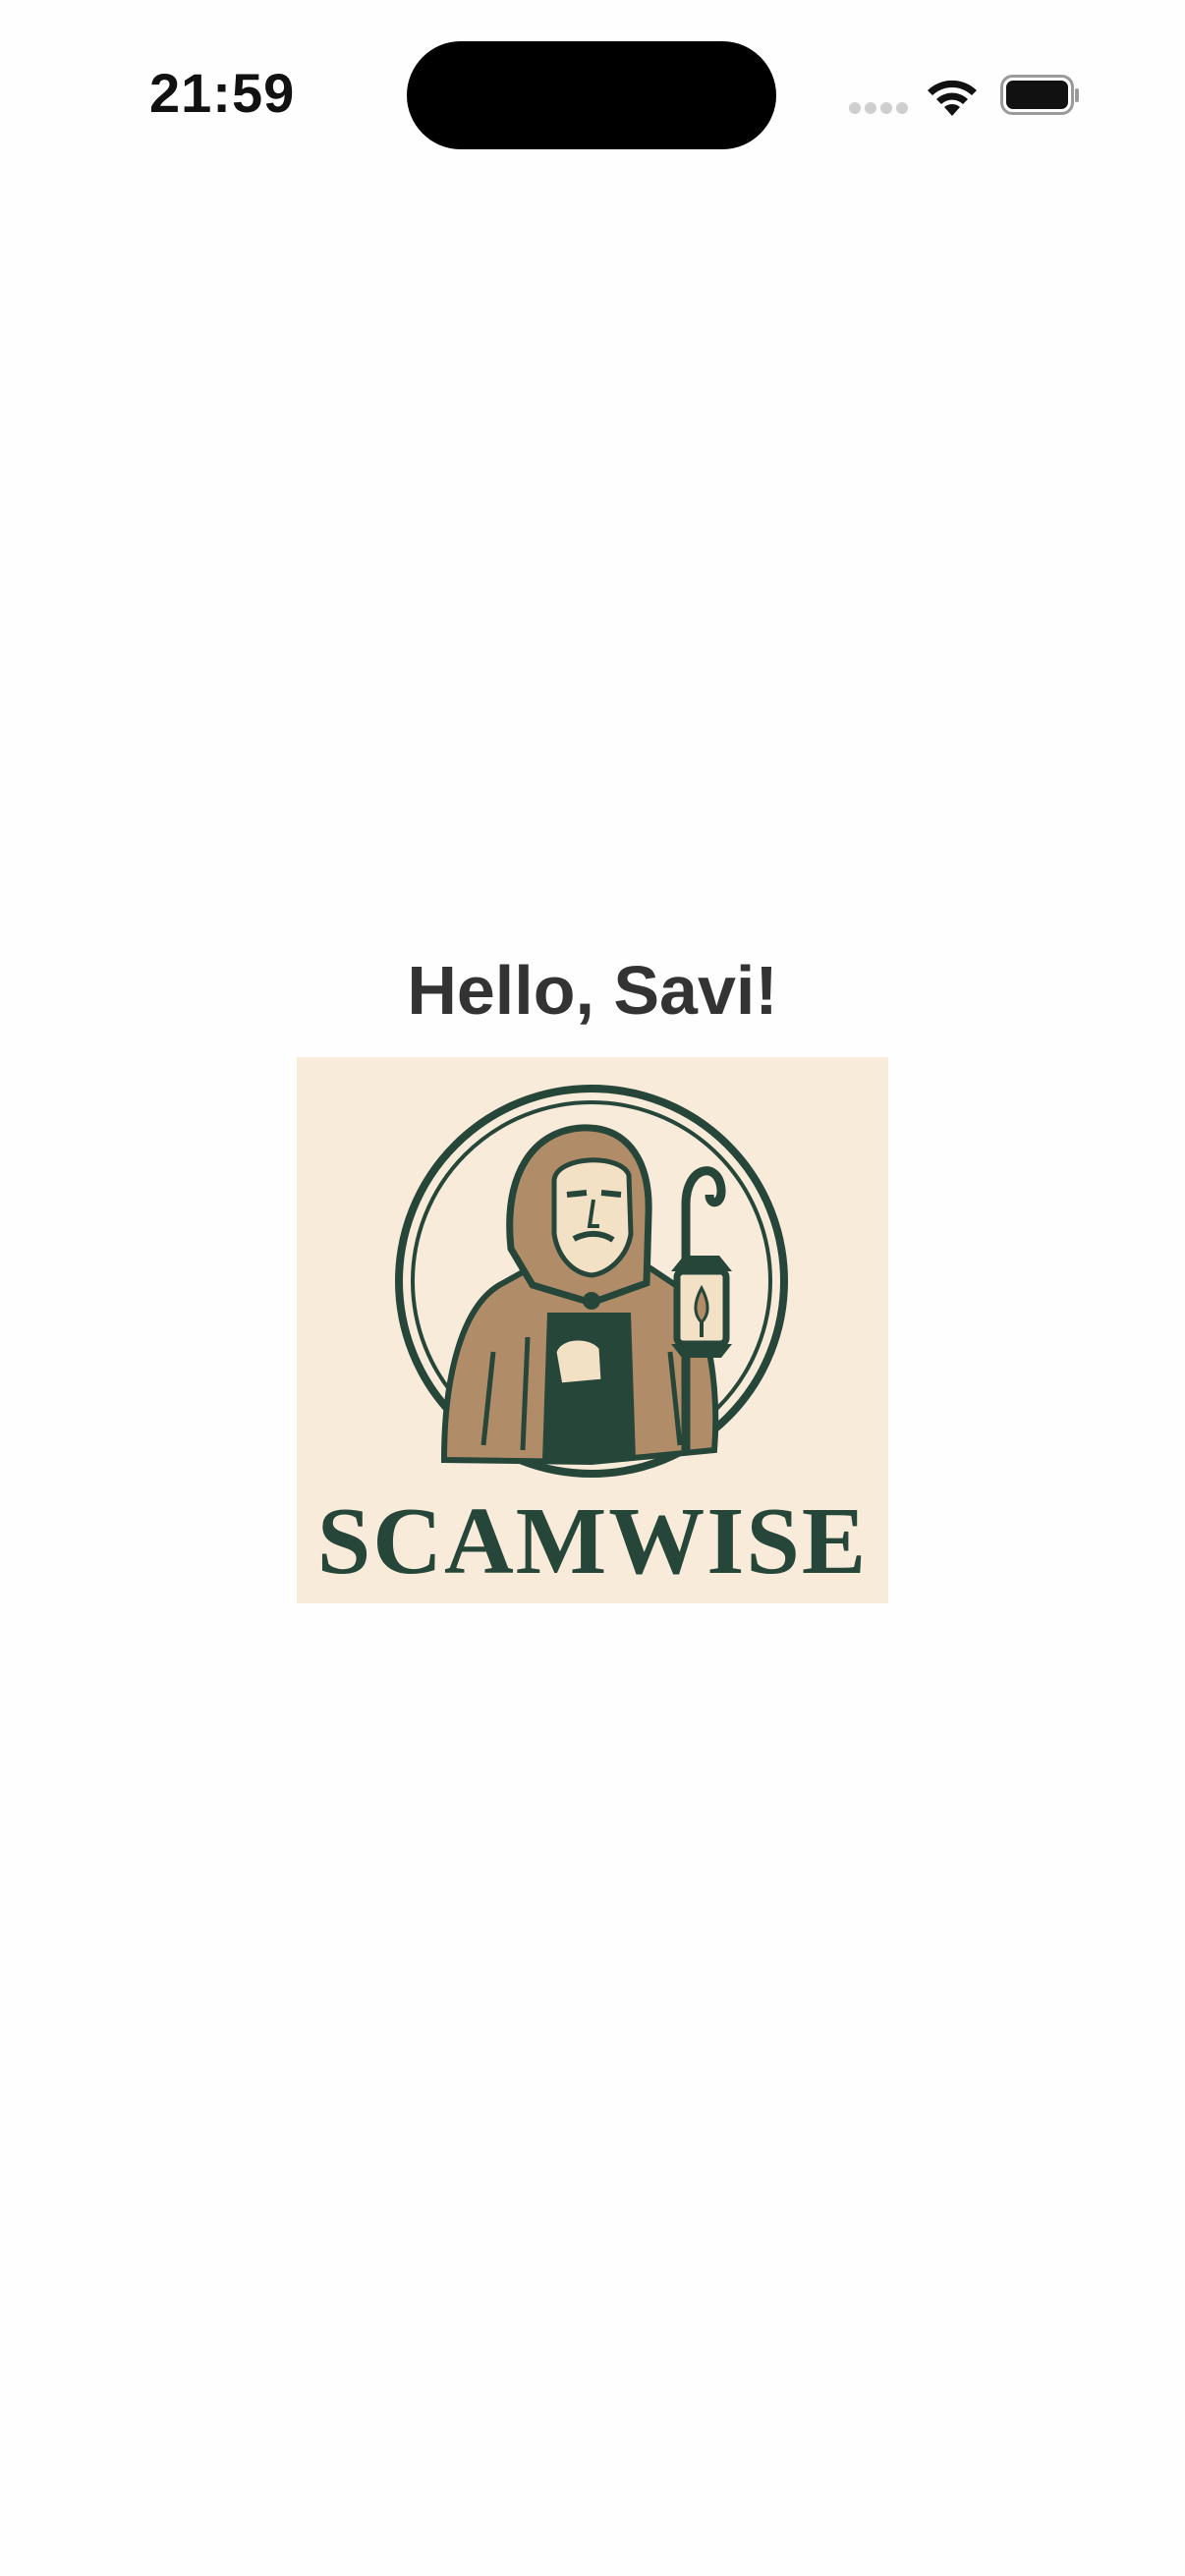 Image resolution: width=1185 pixels, height=2576 pixels. I want to click on wifi-icon, so click(953, 98).